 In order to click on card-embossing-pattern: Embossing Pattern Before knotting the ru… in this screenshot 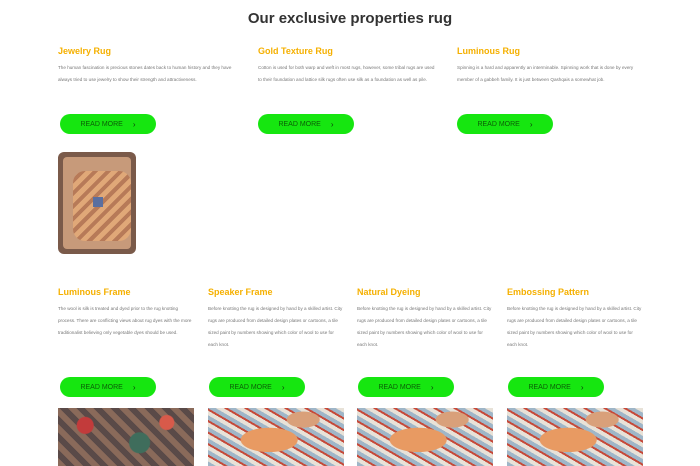, I will do `click(575, 319)`.